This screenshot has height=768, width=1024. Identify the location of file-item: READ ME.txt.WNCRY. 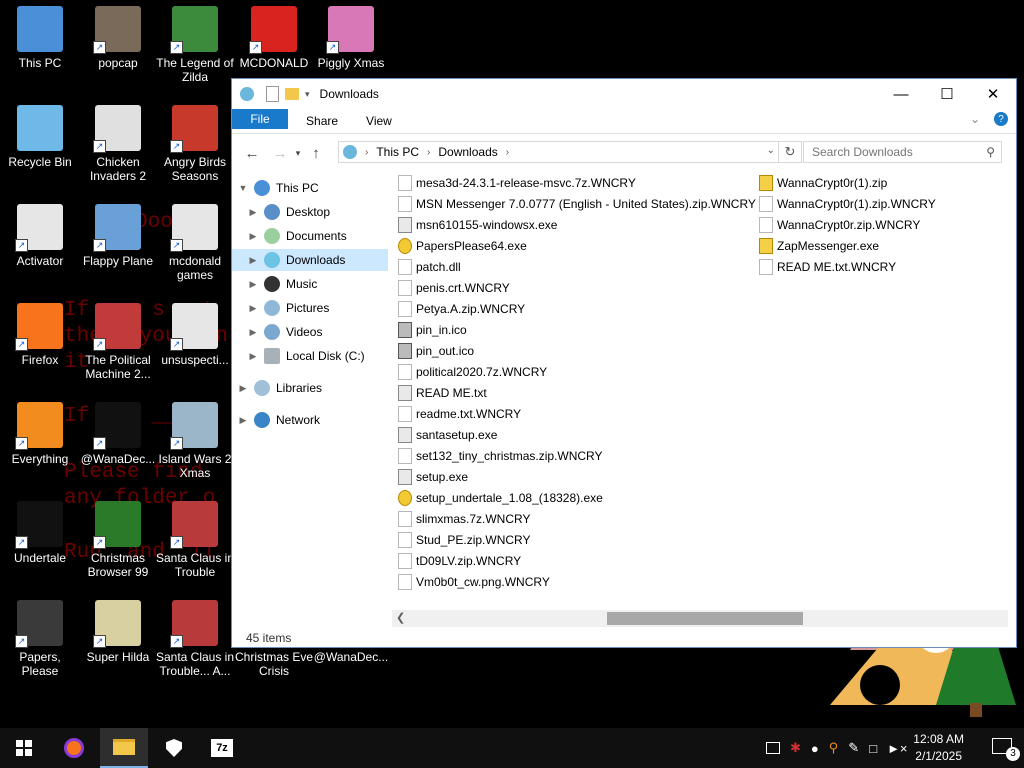
(827, 267).